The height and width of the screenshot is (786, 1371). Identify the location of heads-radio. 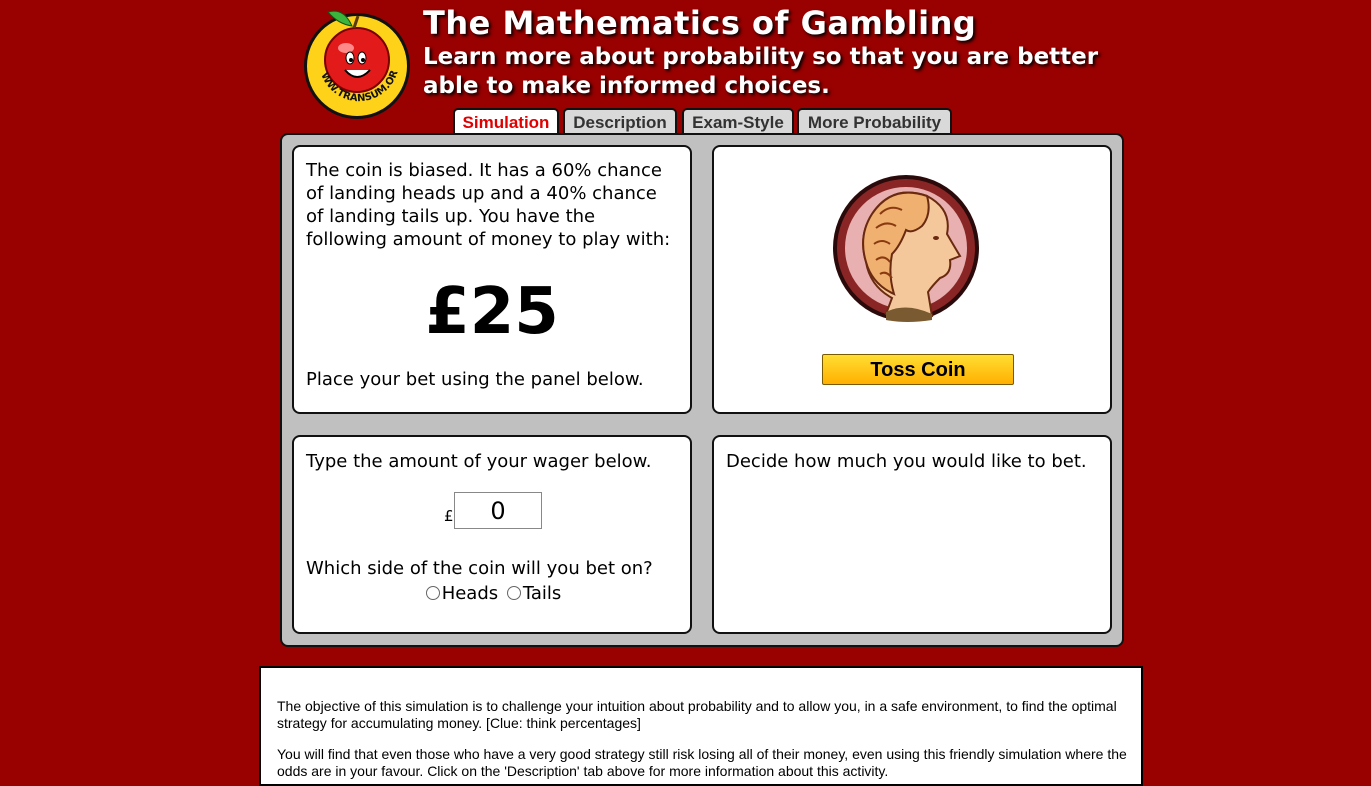
(432, 593).